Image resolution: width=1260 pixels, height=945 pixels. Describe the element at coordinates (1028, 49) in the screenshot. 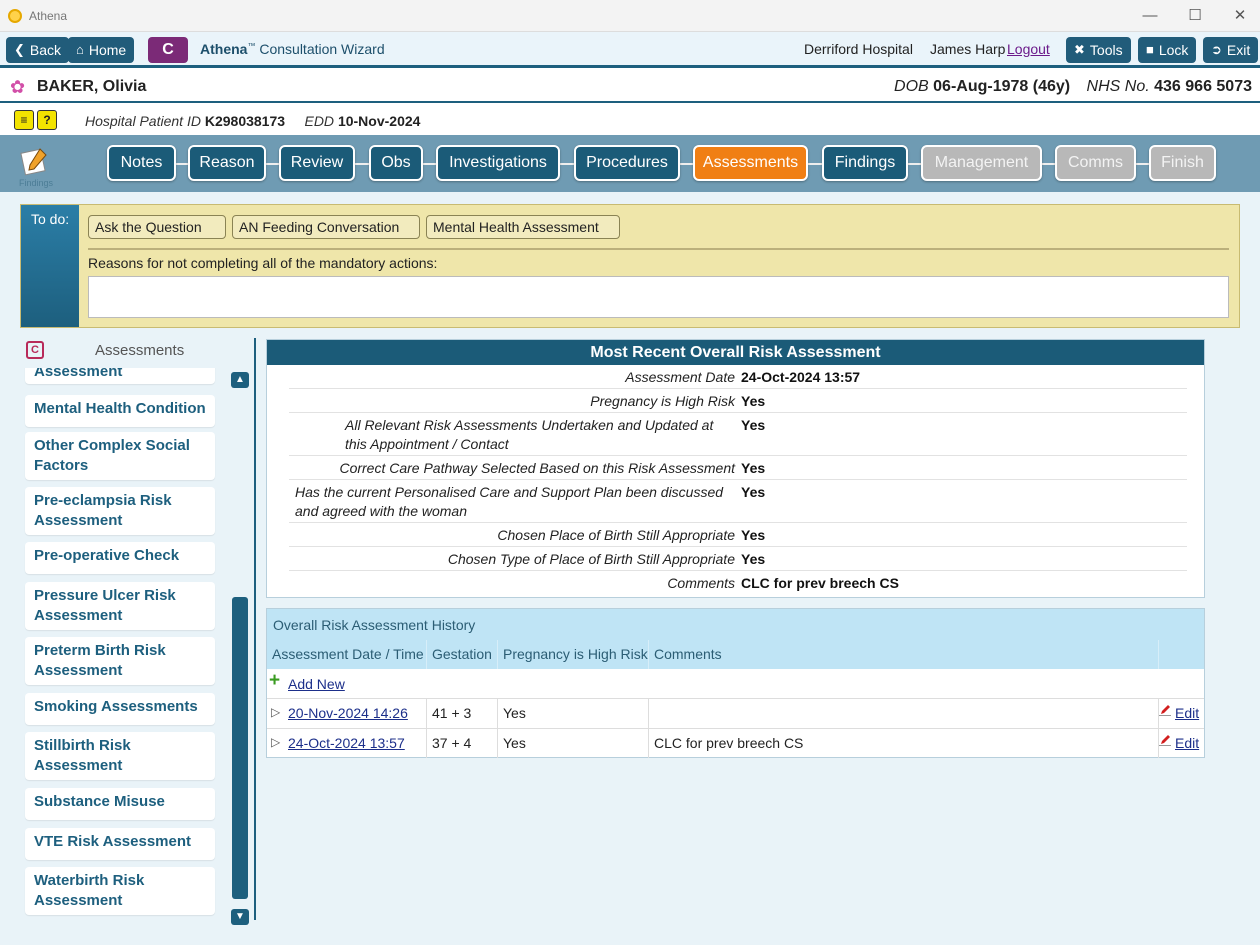

I see `logout-link: Logout` at that location.